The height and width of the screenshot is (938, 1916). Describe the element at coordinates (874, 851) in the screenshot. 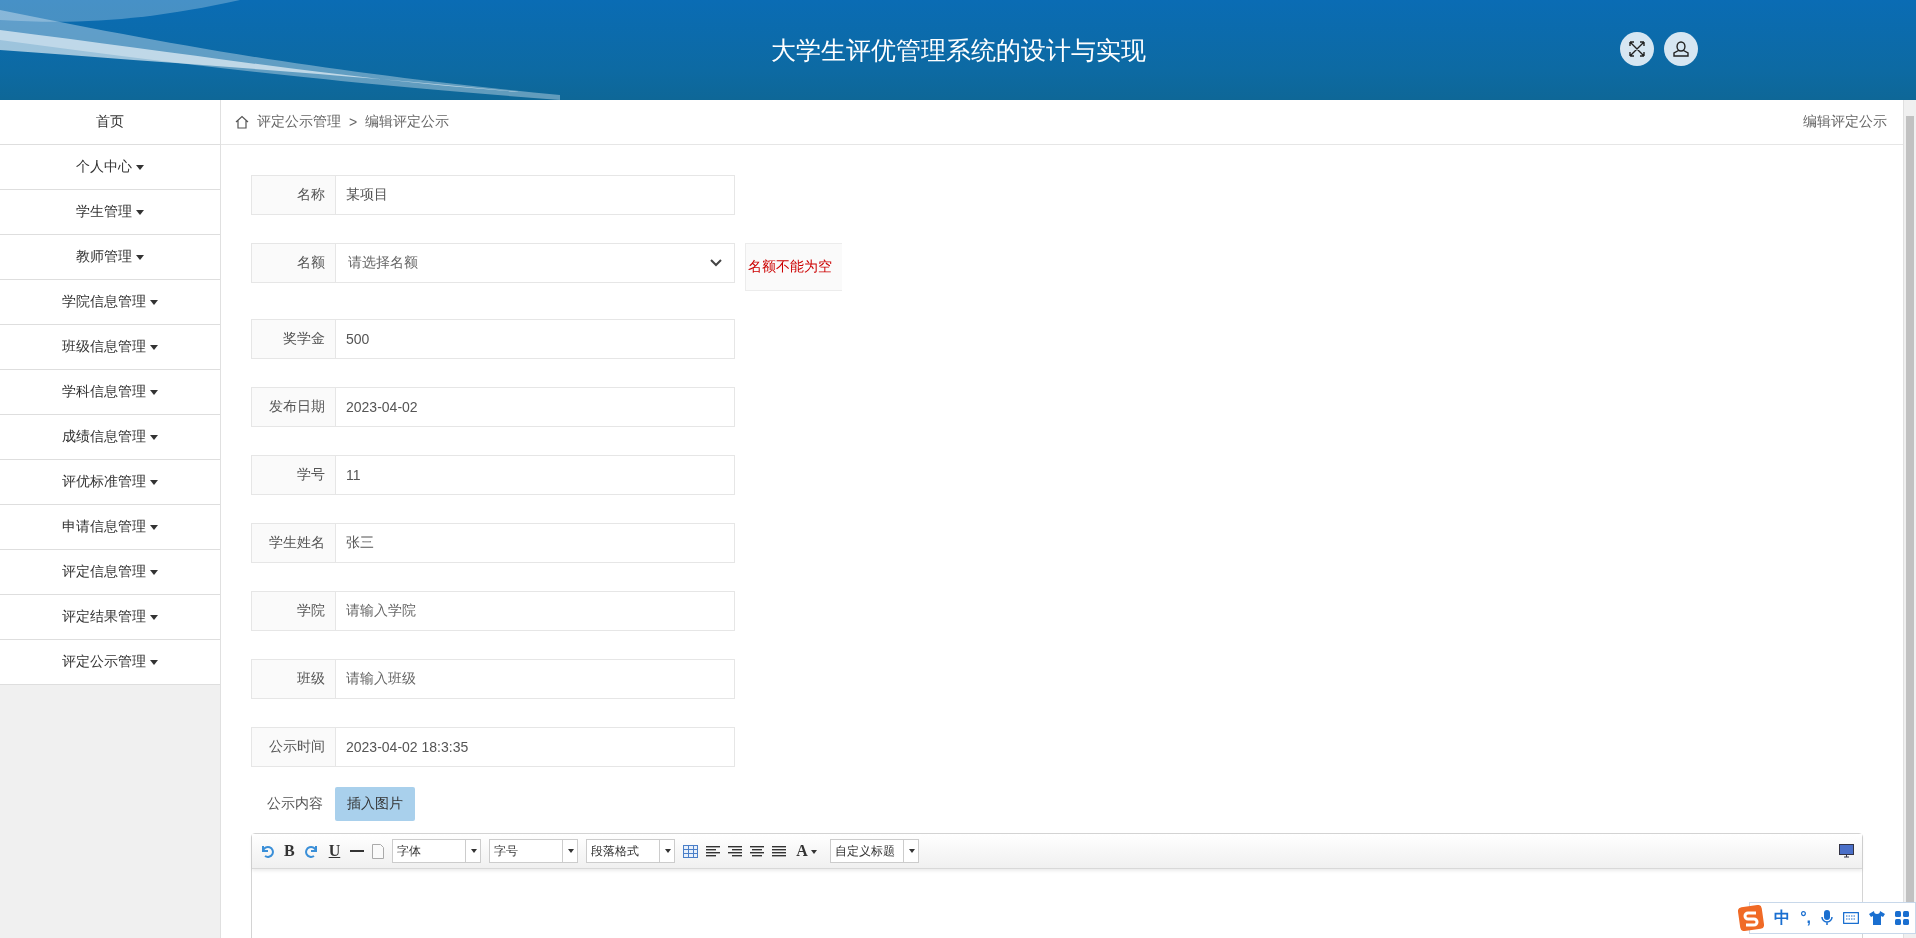

I see `format-dropdown: 自定义标题` at that location.